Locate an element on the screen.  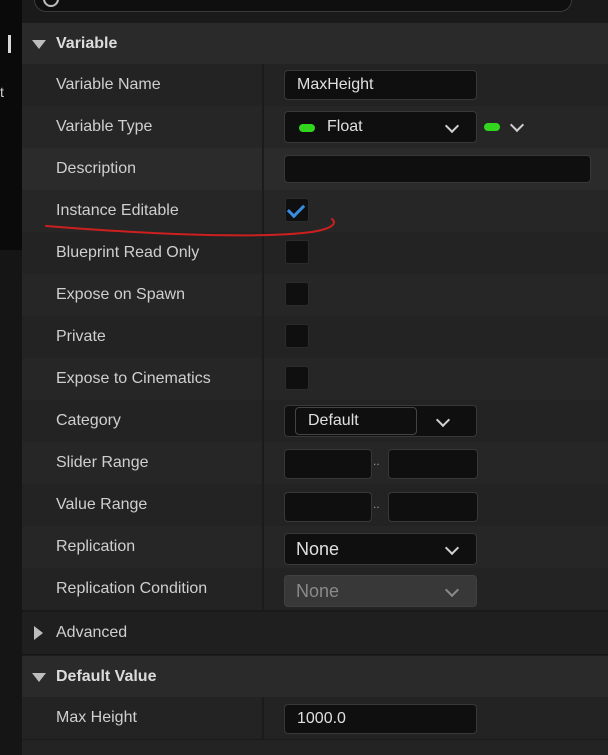
left-panel-marker is located at coordinates (9, 44).